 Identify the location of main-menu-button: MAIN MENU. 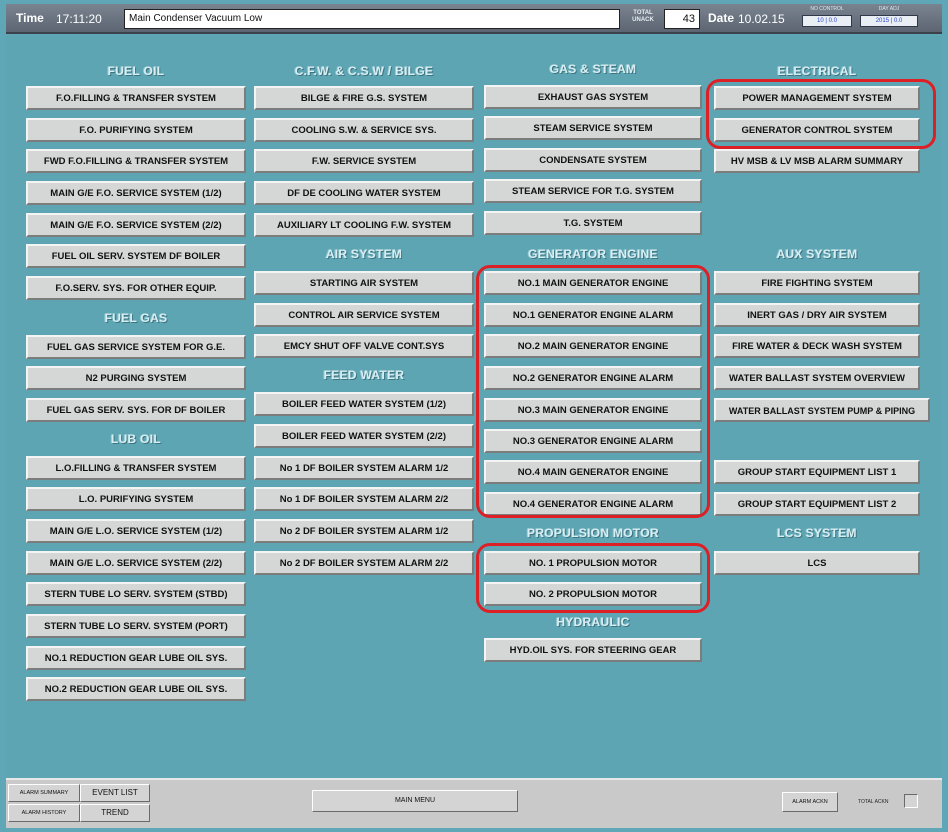
(415, 801).